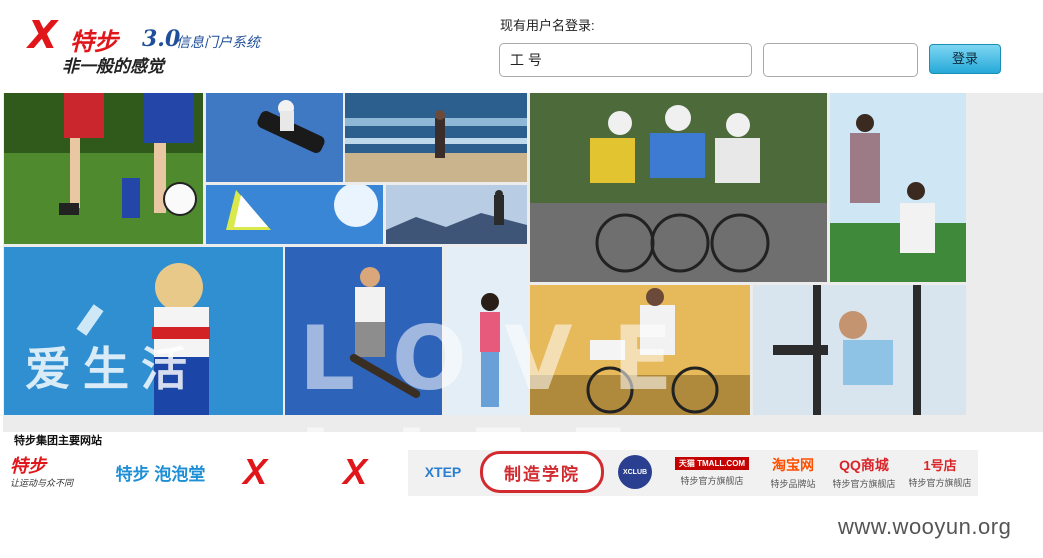 This screenshot has width=1043, height=558. Describe the element at coordinates (113, 67) in the screenshot. I see `logo-slogan: 非一般的感觉` at that location.